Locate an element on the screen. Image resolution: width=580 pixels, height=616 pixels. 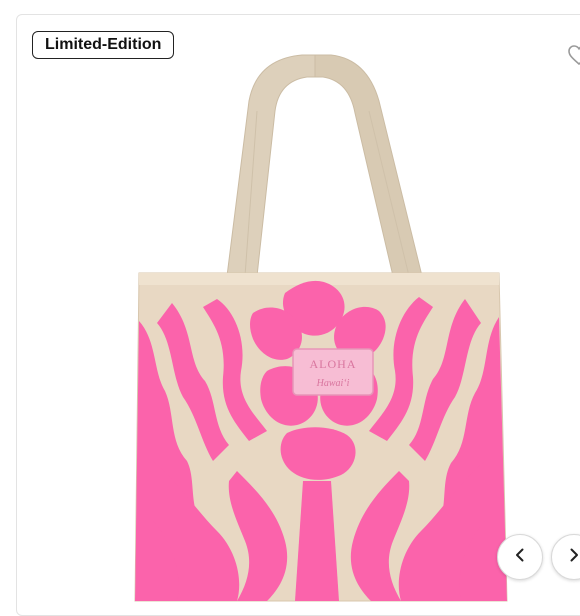
chevron-left-icon is located at coordinates (520, 557).